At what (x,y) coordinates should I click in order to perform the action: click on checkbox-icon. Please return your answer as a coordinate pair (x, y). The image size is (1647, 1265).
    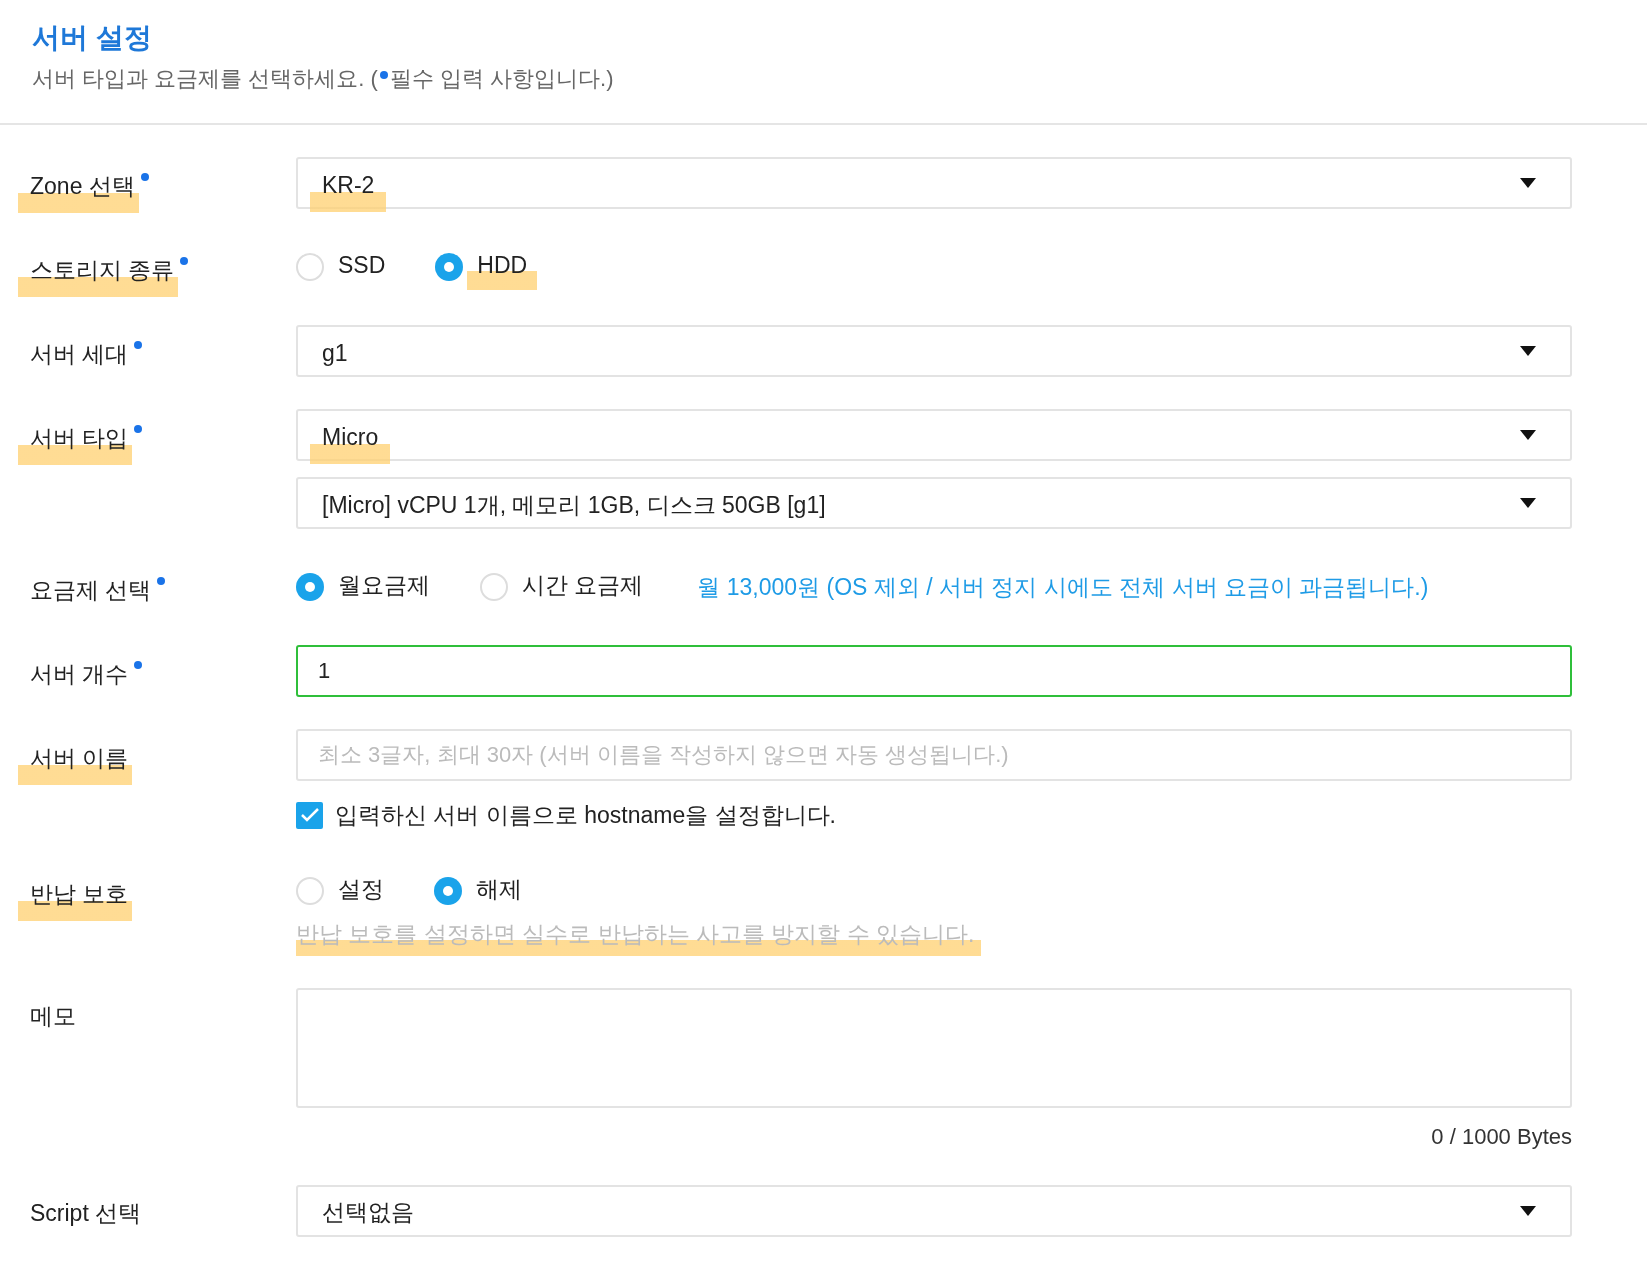
    Looking at the image, I should click on (309, 815).